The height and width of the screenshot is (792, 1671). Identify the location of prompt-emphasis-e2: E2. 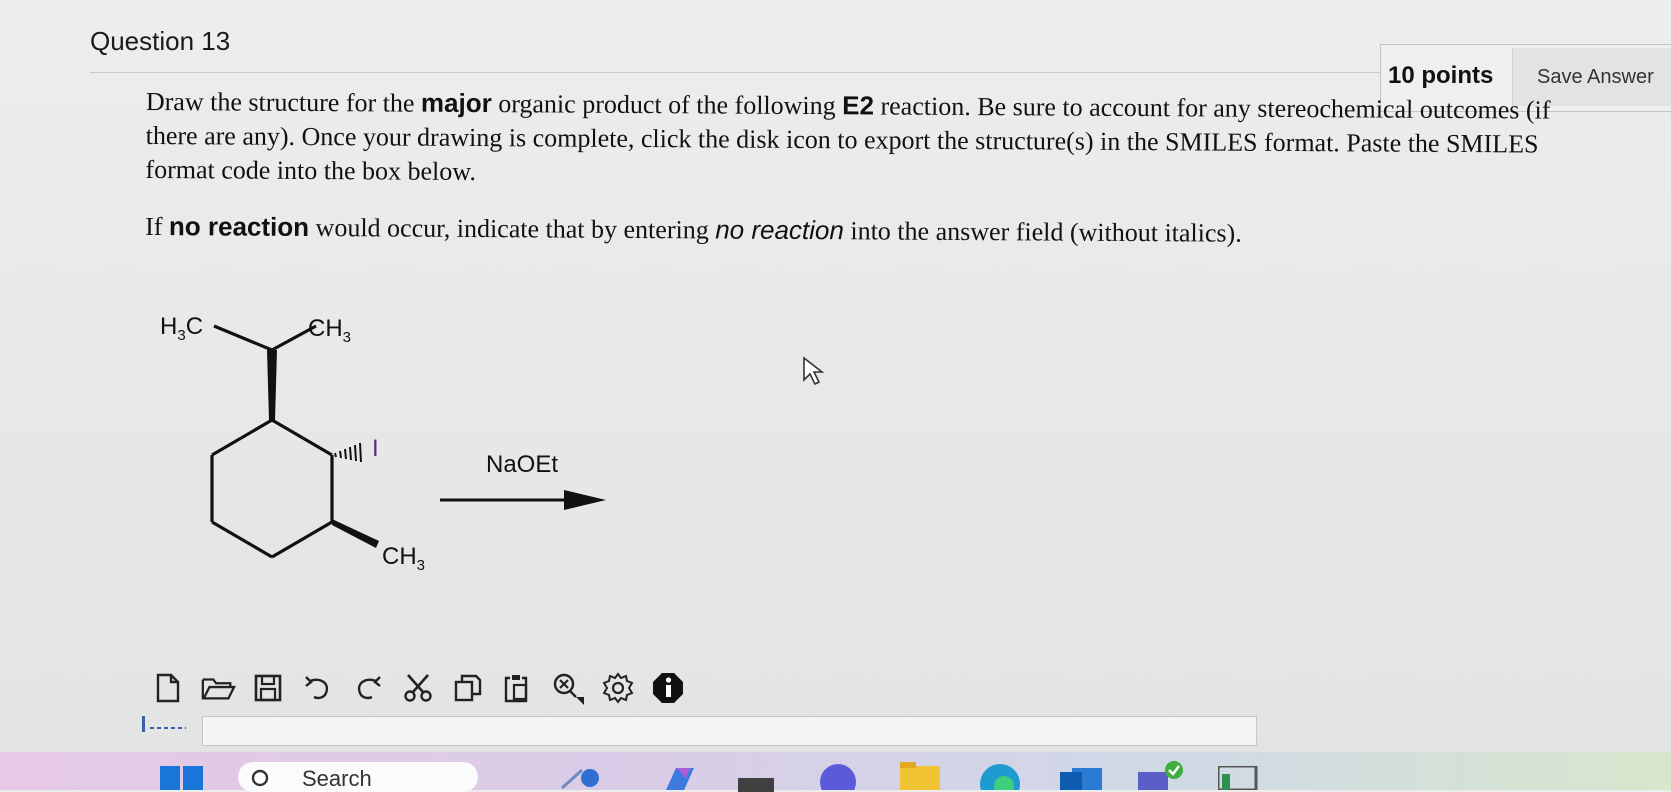
(858, 105).